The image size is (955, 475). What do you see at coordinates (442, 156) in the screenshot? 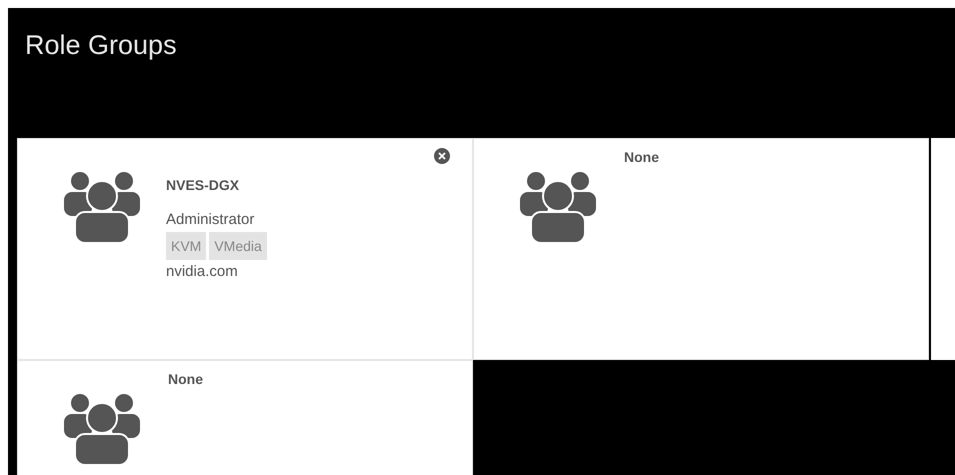
I see `close-icon` at bounding box center [442, 156].